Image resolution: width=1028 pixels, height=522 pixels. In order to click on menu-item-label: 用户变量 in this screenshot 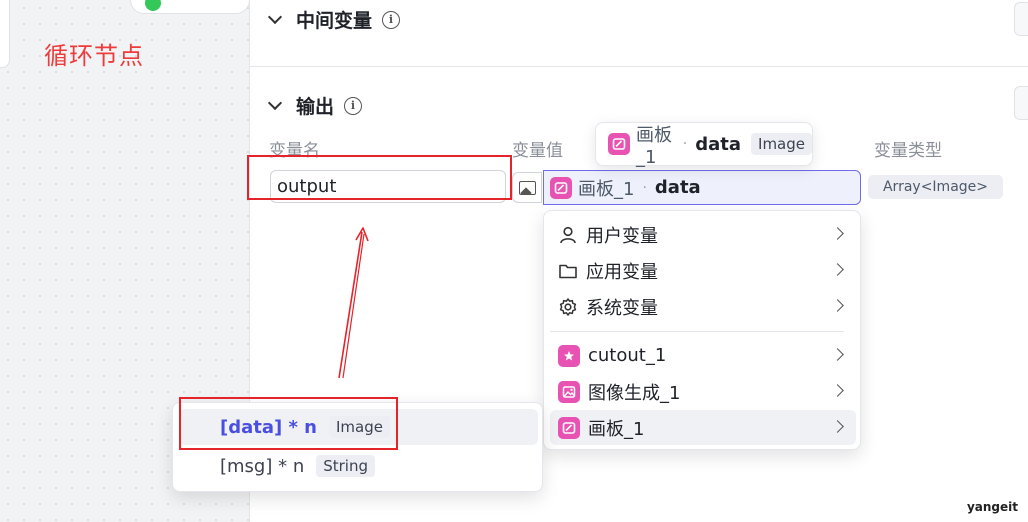, I will do `click(622, 236)`.